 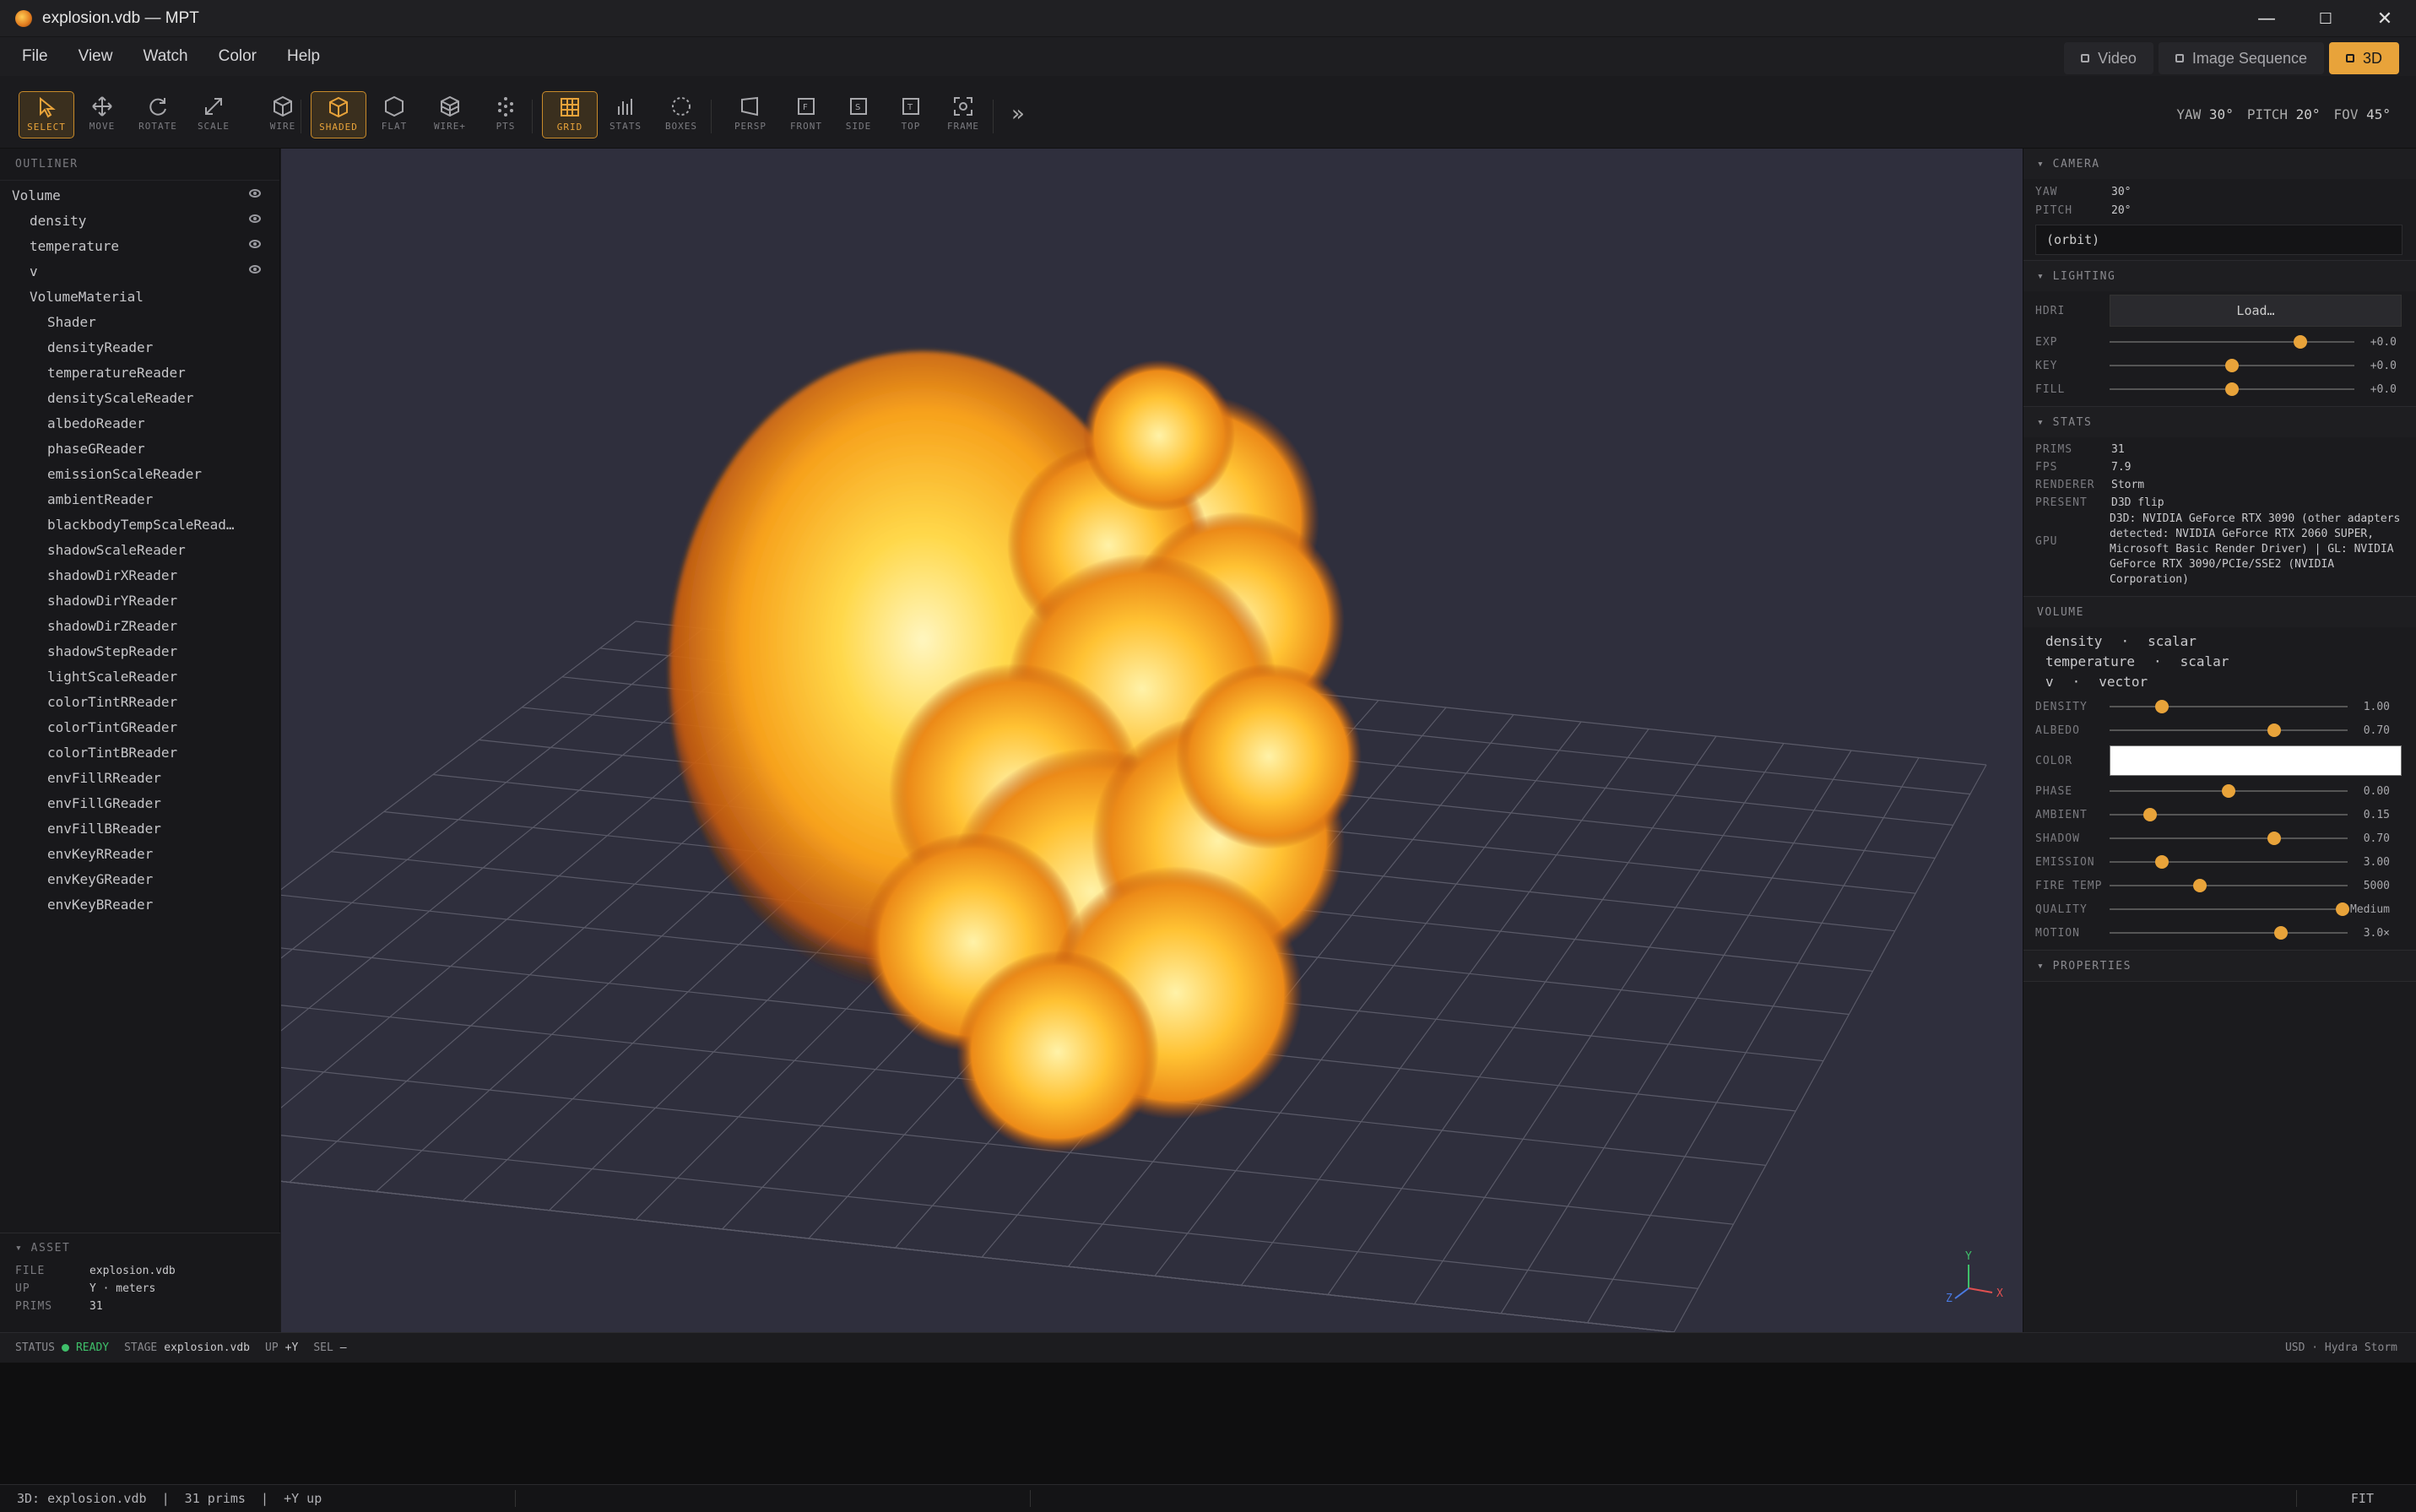 What do you see at coordinates (2219, 276) in the screenshot?
I see `lighting-section-title: ▾ LIGHTING` at bounding box center [2219, 276].